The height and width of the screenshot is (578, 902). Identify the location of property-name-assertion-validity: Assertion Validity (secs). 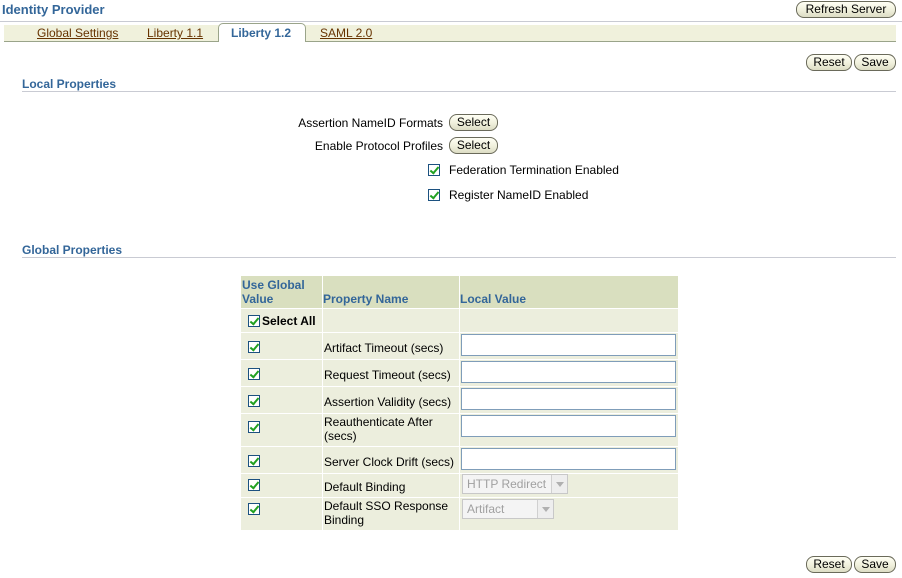
(388, 402).